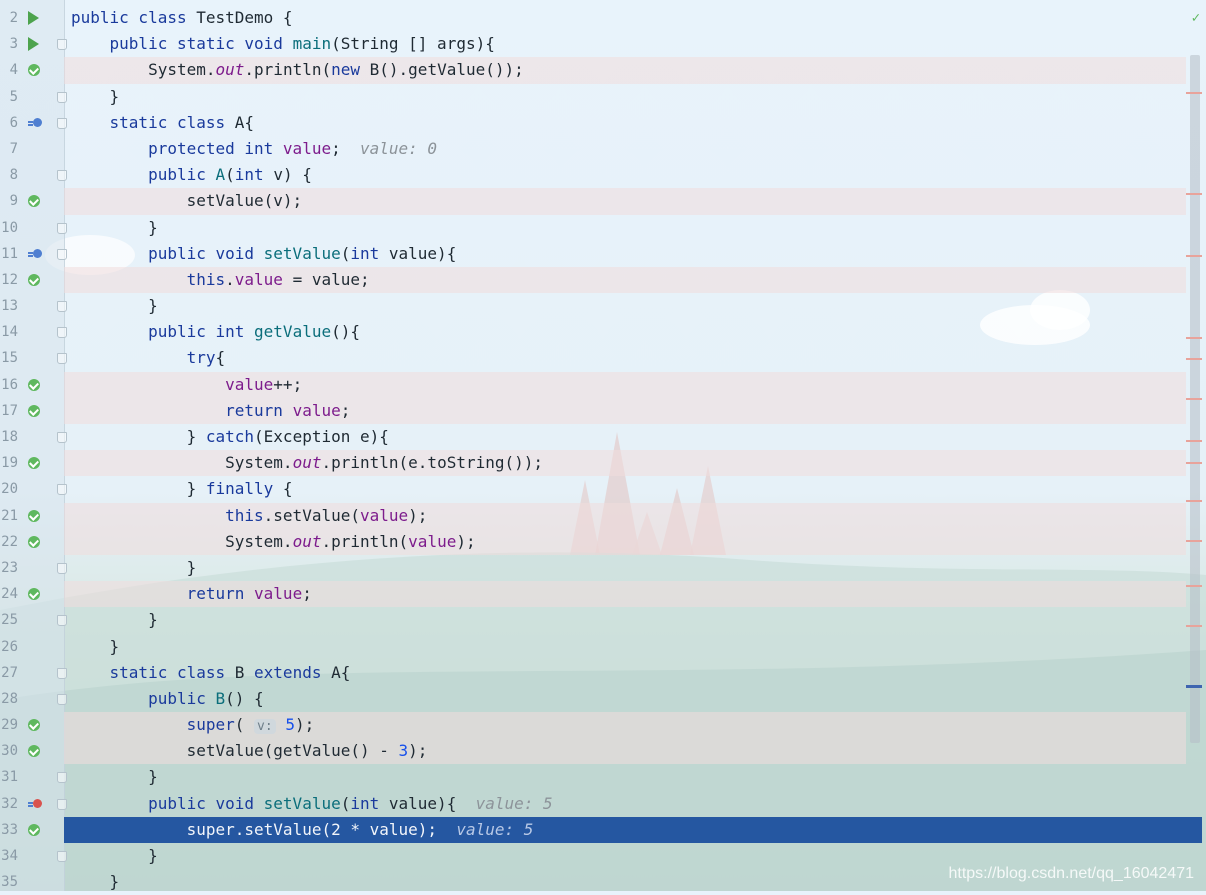 Image resolution: width=1206 pixels, height=895 pixels. Describe the element at coordinates (9, 280) in the screenshot. I see `line-number: 12` at that location.